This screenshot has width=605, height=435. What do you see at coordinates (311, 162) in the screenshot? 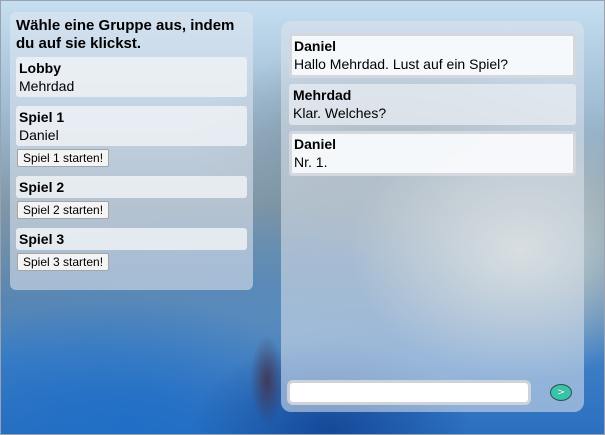
I see `message-text: Nr. 1.` at bounding box center [311, 162].